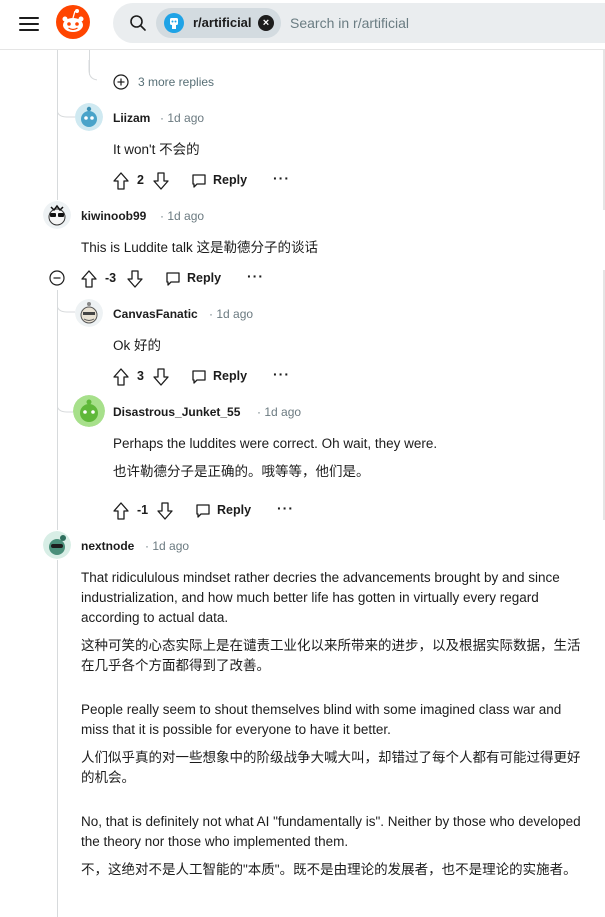  What do you see at coordinates (57, 738) in the screenshot?
I see `thread-line` at bounding box center [57, 738].